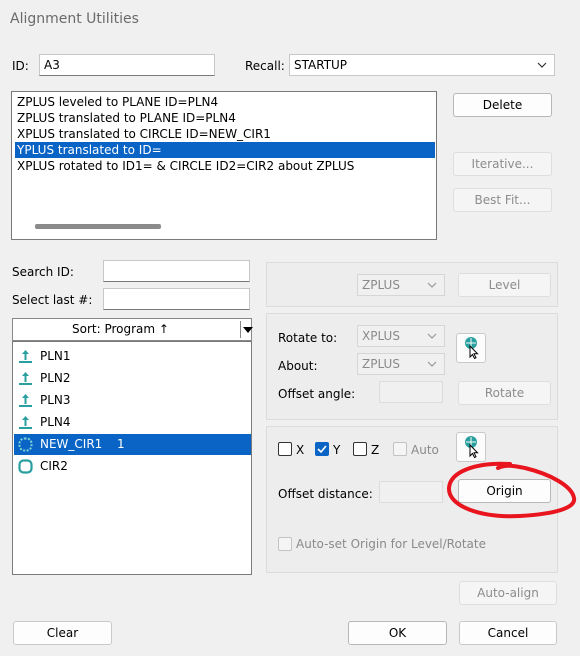 The width and height of the screenshot is (580, 656). What do you see at coordinates (325, 494) in the screenshot?
I see `offset-distance-label: Offset distance:` at bounding box center [325, 494].